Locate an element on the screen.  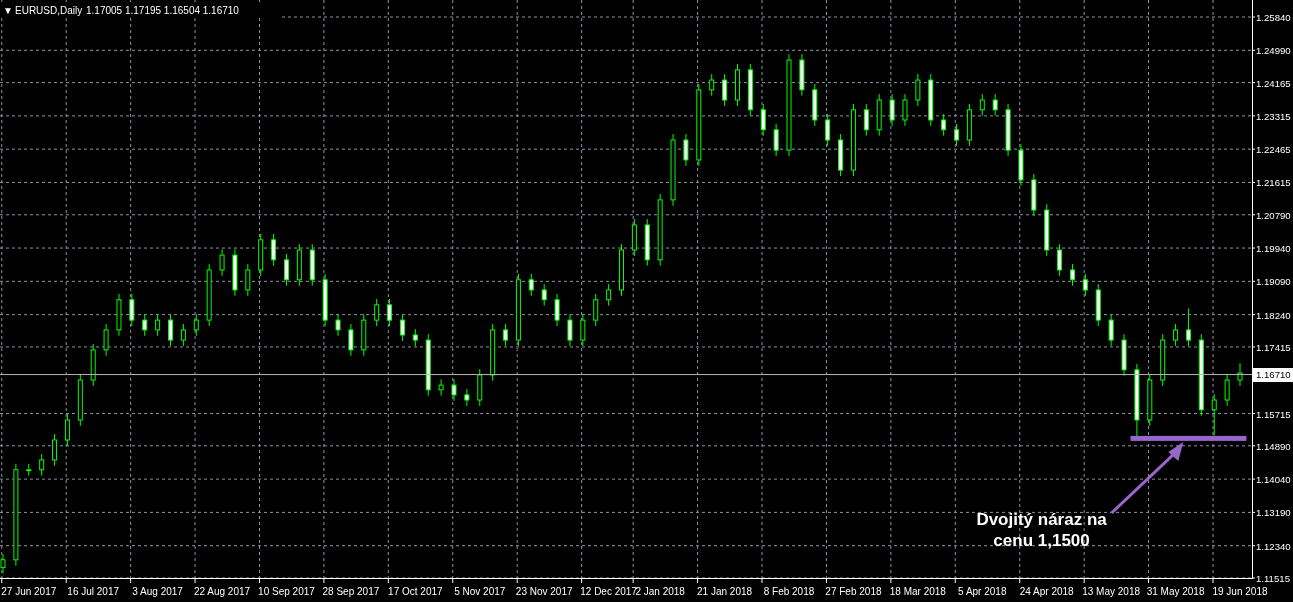
date-axis-label: 10 Sep 2017 is located at coordinates (286, 591).